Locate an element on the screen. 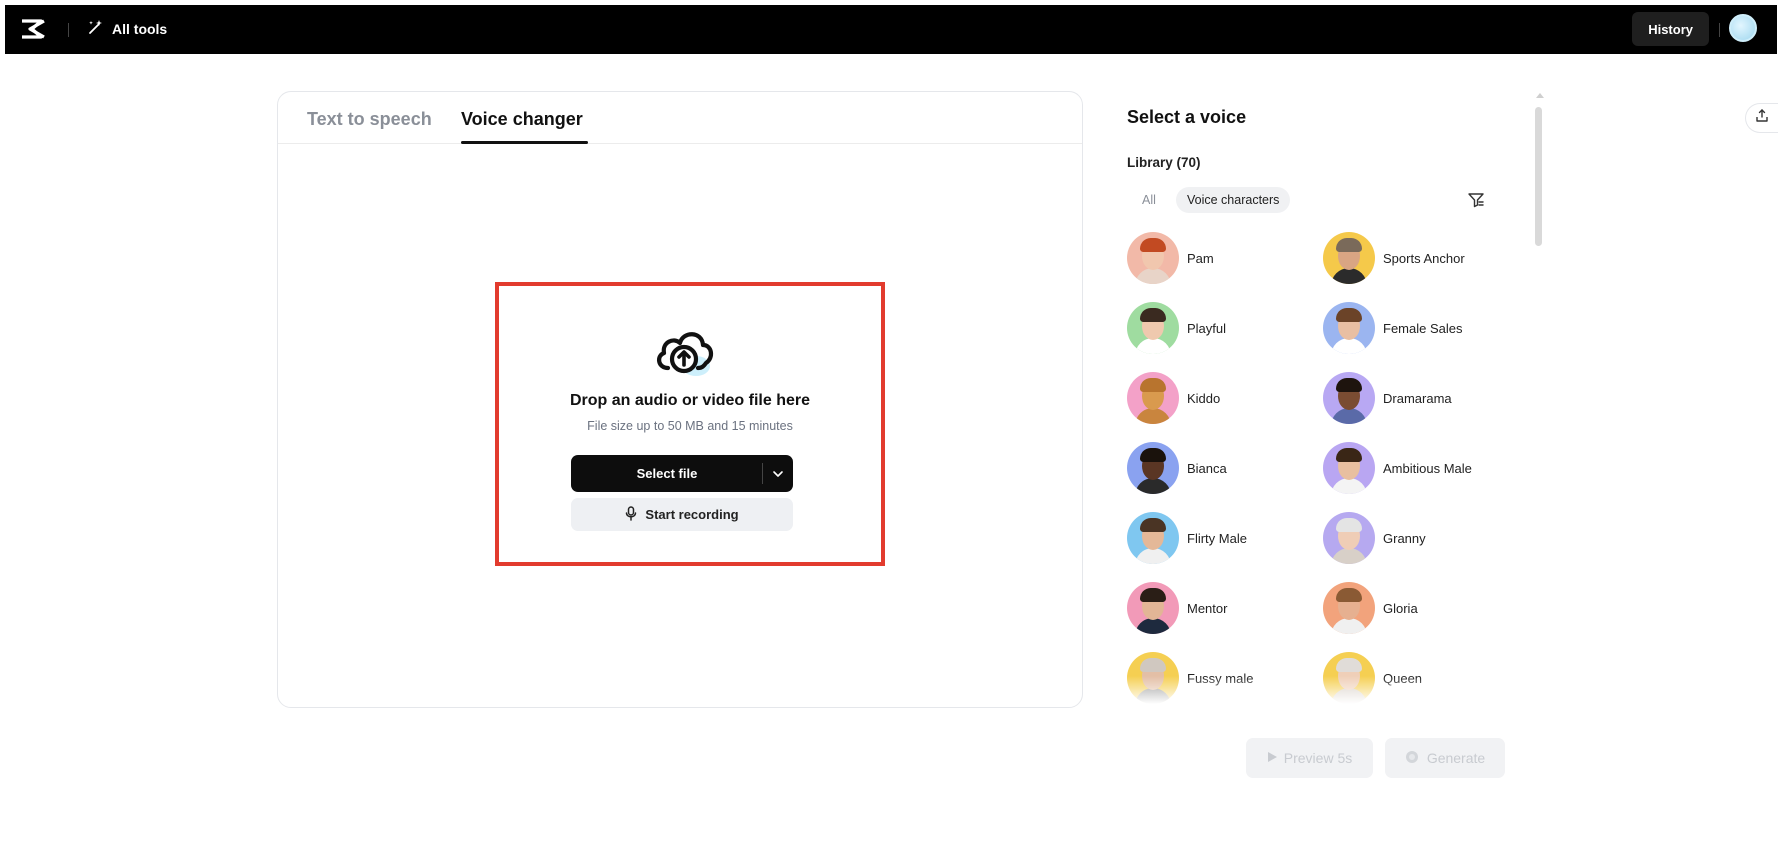 This screenshot has width=1782, height=844. voice-item: Dramarama is located at coordinates (1387, 398).